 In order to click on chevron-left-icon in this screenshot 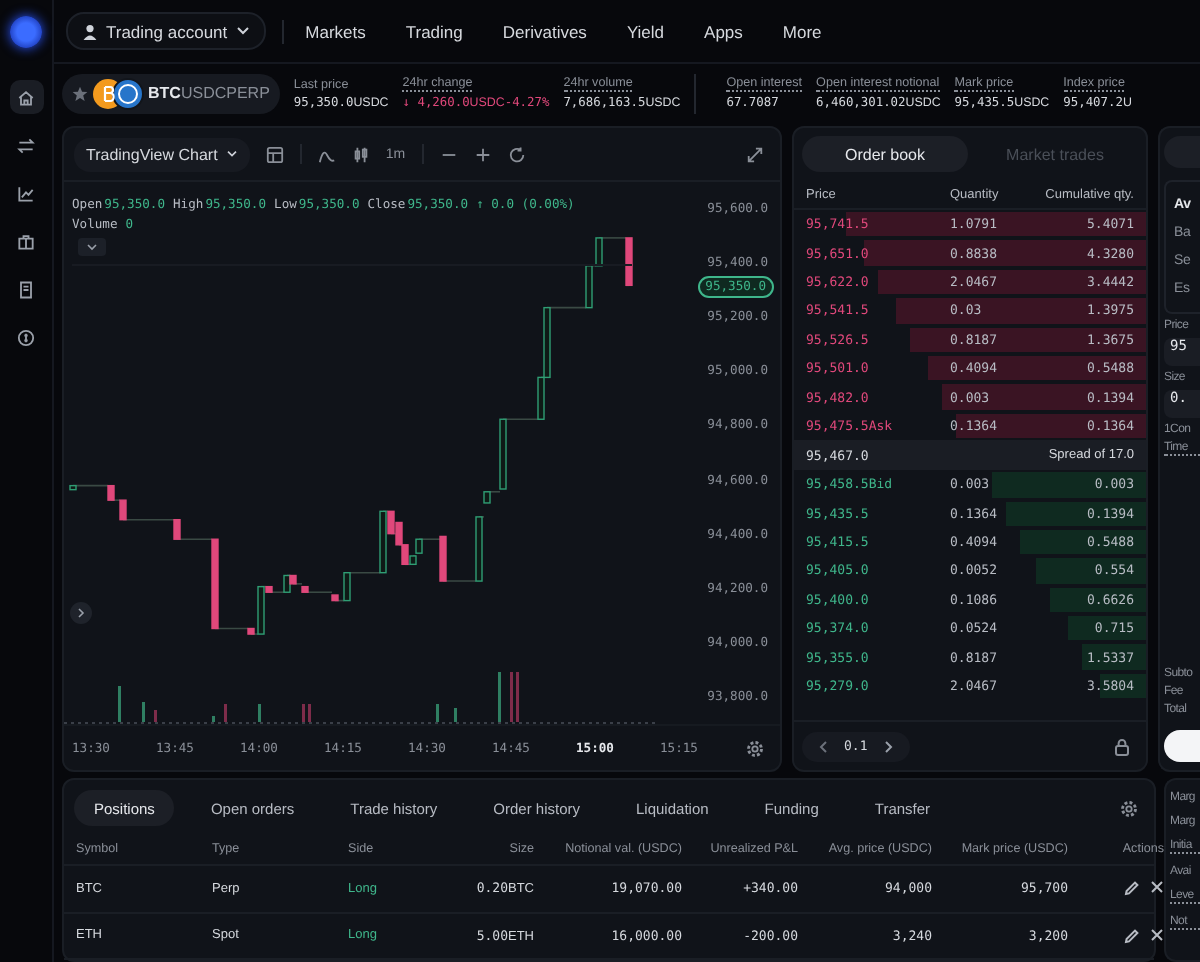, I will do `click(823, 746)`.